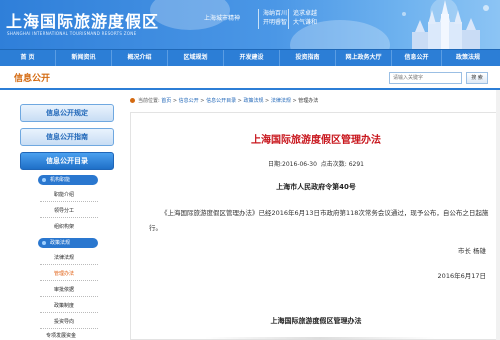 Image resolution: width=500 pixels, height=340 pixels. What do you see at coordinates (308, 187) in the screenshot?
I see `decree-prefix: 上海市人民政府令第` at bounding box center [308, 187].